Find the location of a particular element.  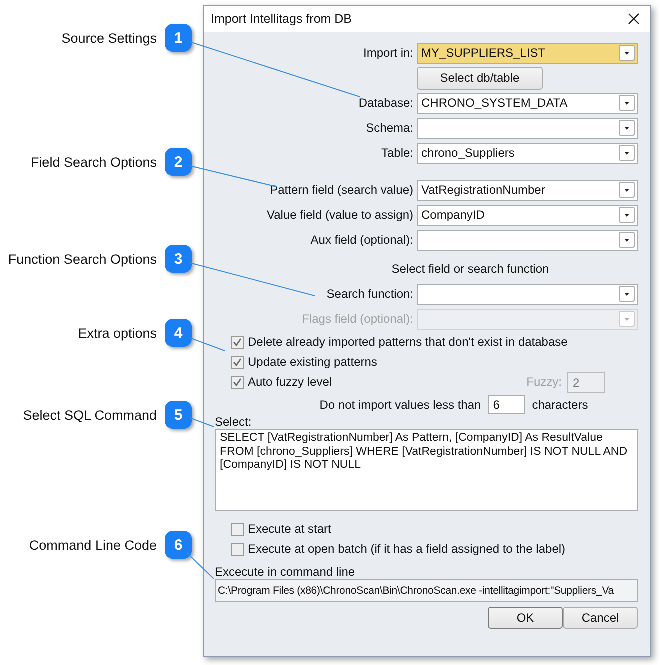

number-badge: 6 is located at coordinates (178, 545).